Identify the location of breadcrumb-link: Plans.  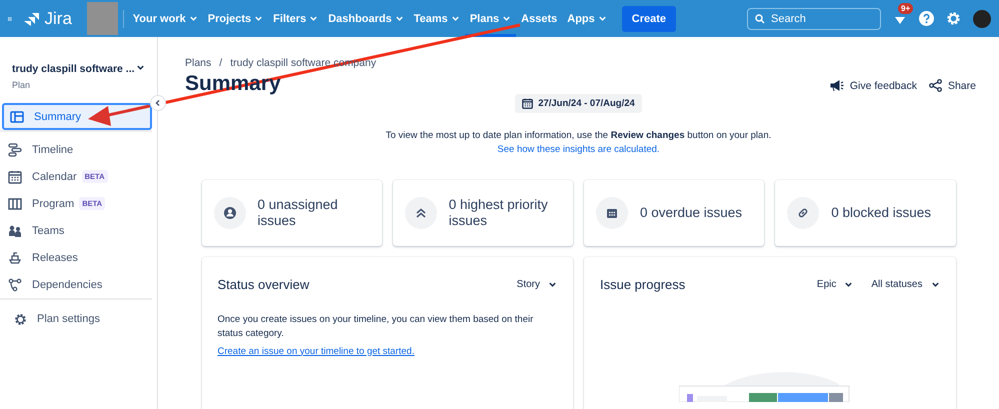
(198, 63).